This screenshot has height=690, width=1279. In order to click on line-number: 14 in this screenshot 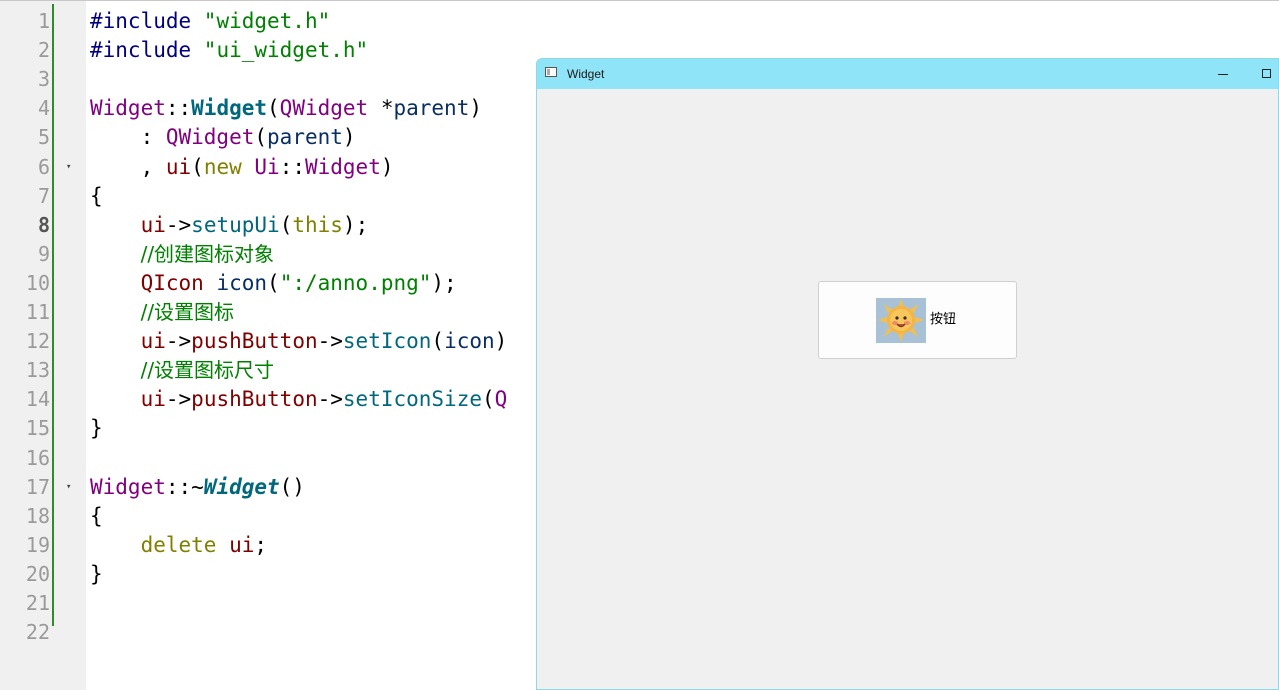, I will do `click(37, 399)`.